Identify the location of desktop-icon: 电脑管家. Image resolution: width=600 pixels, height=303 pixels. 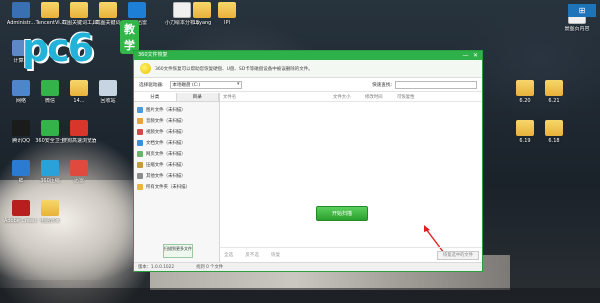
(50, 212).